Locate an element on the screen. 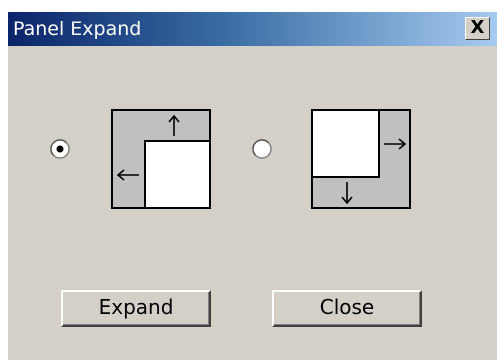 This screenshot has width=497, height=360. expand-up-left-icon is located at coordinates (161, 159).